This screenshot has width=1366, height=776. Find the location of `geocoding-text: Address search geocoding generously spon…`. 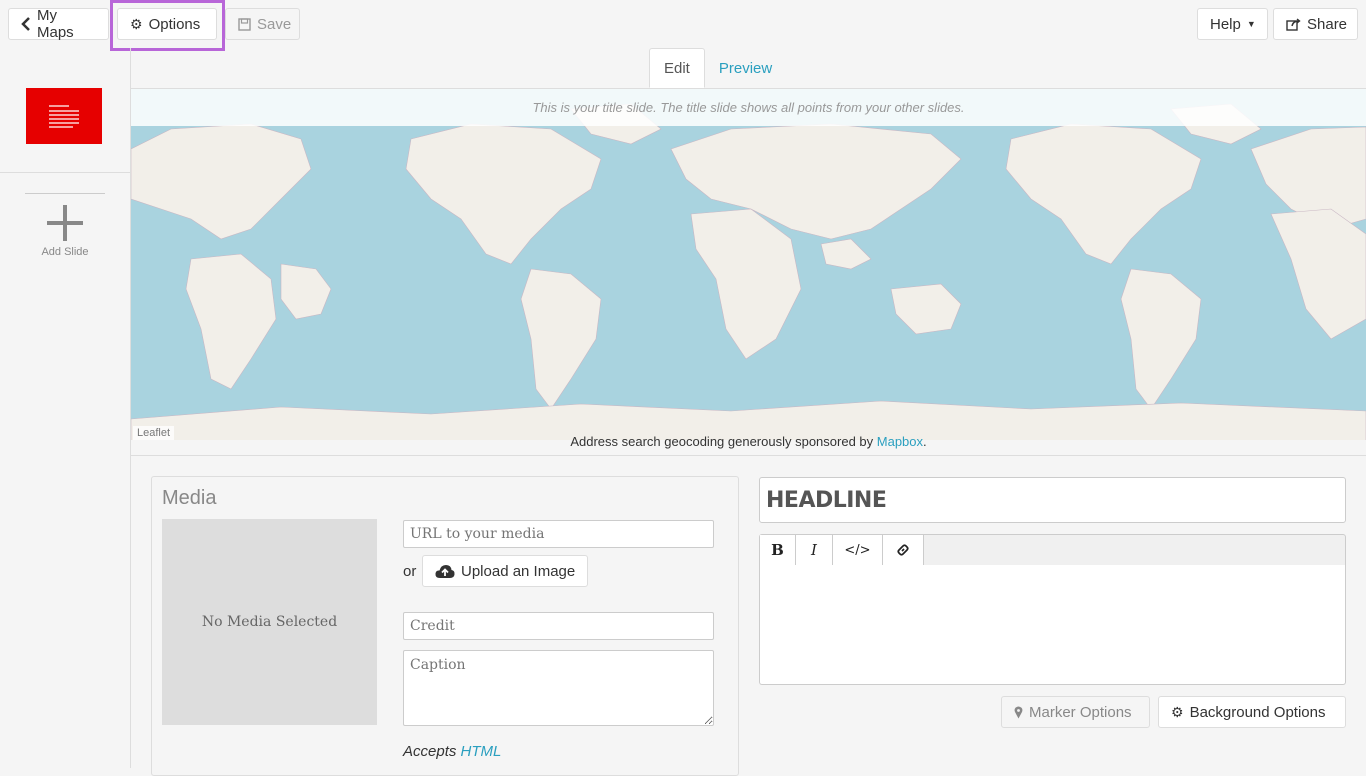

geocoding-text: Address search geocoding generously spon… is located at coordinates (723, 441).